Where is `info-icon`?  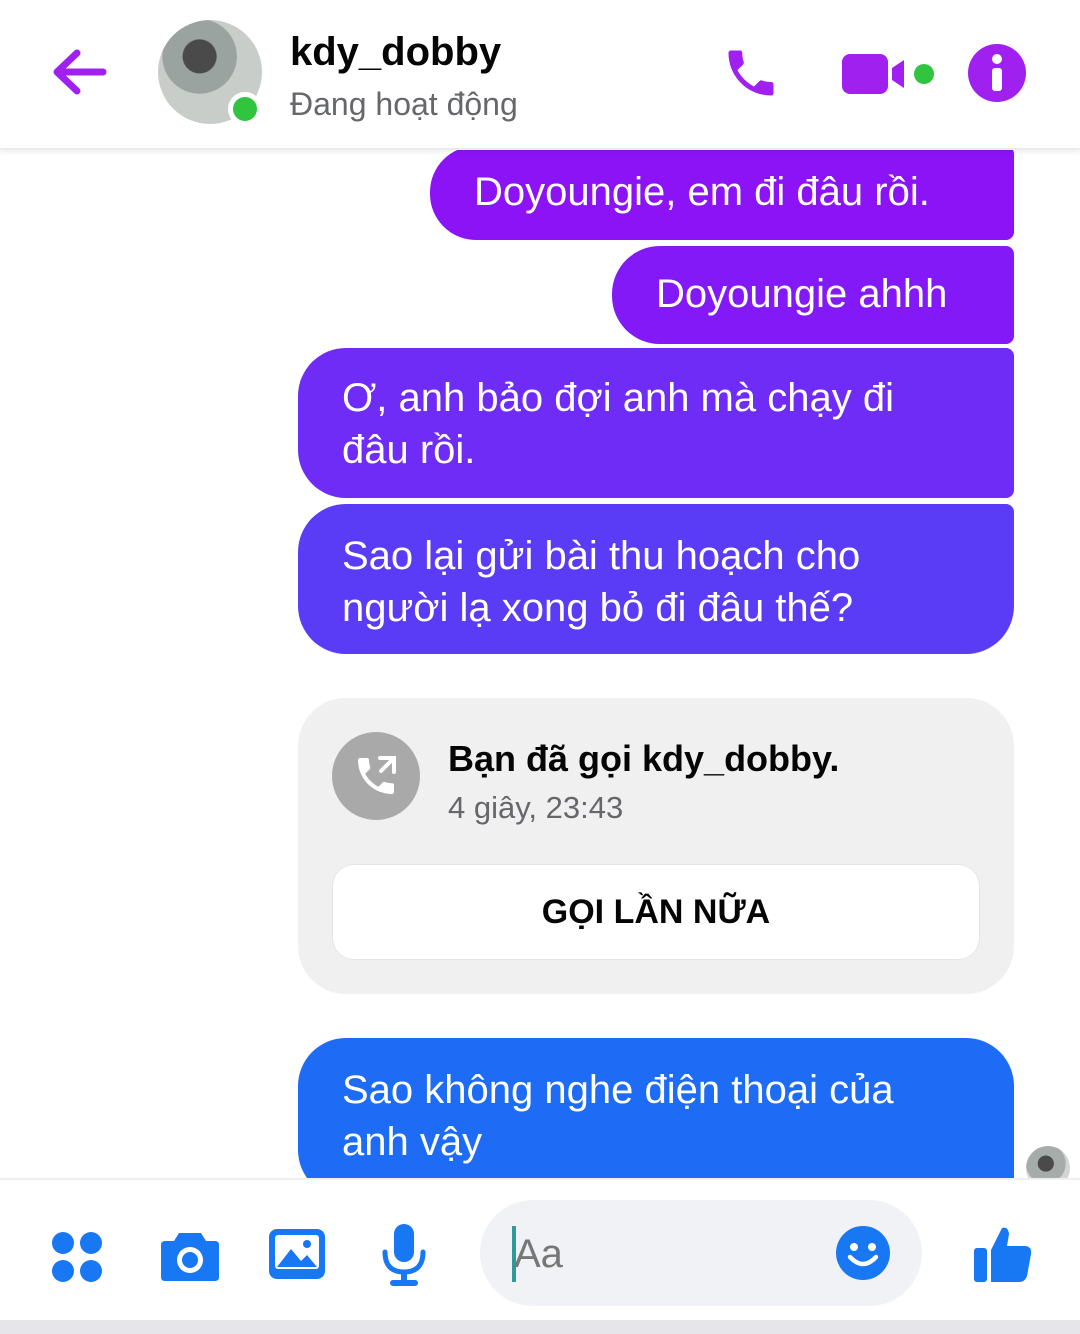 info-icon is located at coordinates (997, 73).